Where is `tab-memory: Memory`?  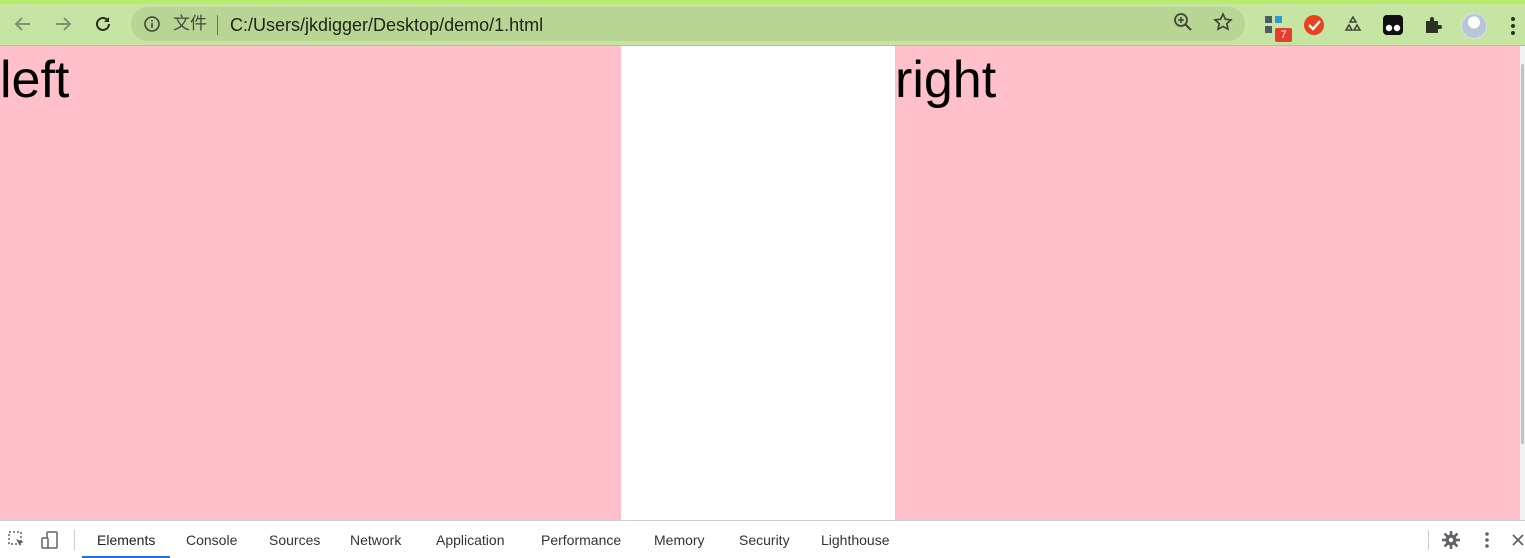
tab-memory: Memory is located at coordinates (679, 539).